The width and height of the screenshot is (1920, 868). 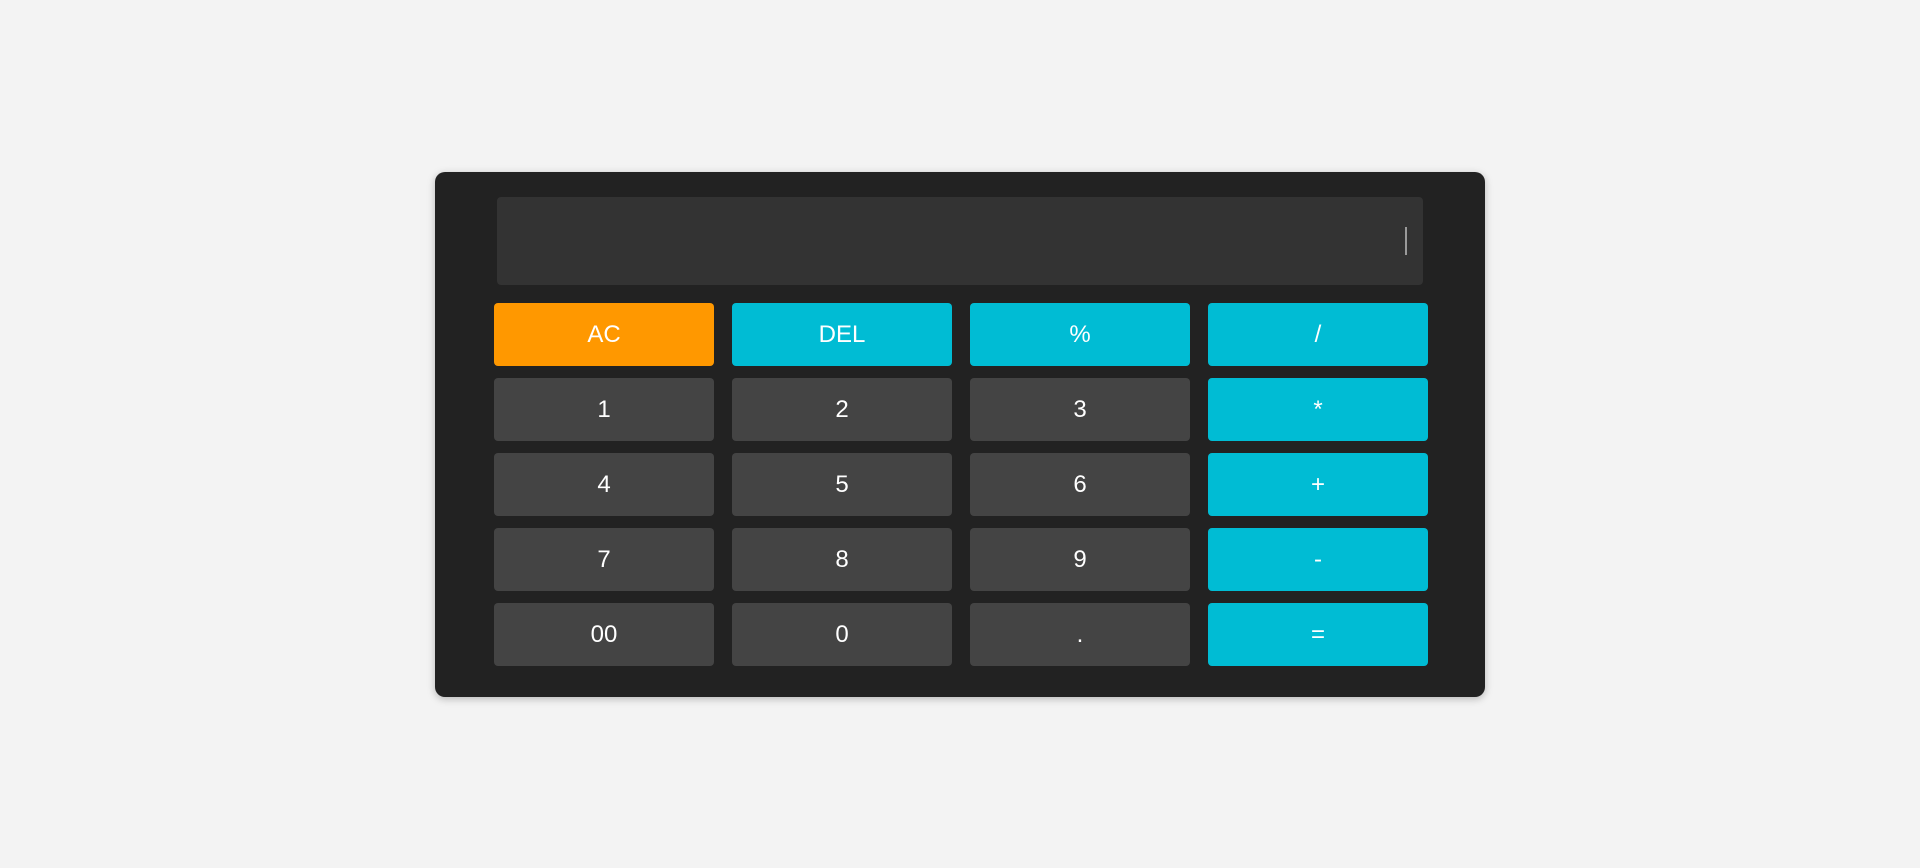 What do you see at coordinates (842, 634) in the screenshot?
I see `digit-0-button: 0` at bounding box center [842, 634].